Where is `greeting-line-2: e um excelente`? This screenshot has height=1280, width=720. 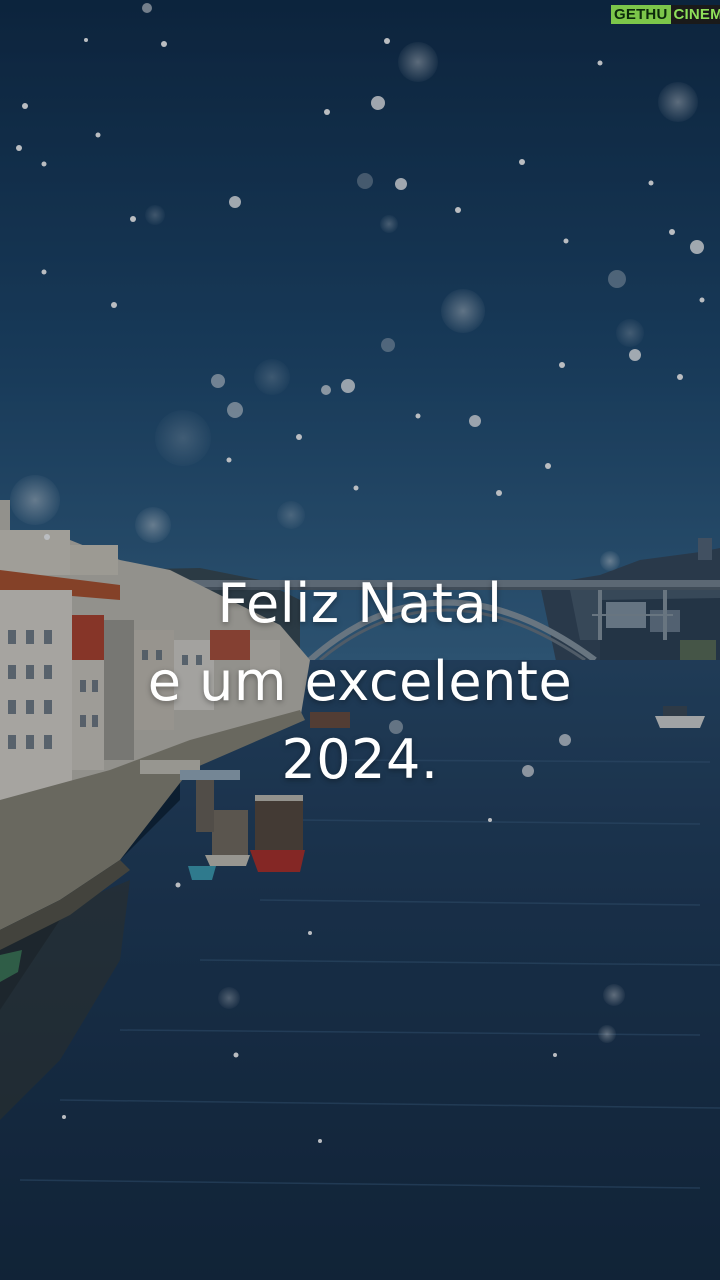 greeting-line-2: e um excelente is located at coordinates (360, 681).